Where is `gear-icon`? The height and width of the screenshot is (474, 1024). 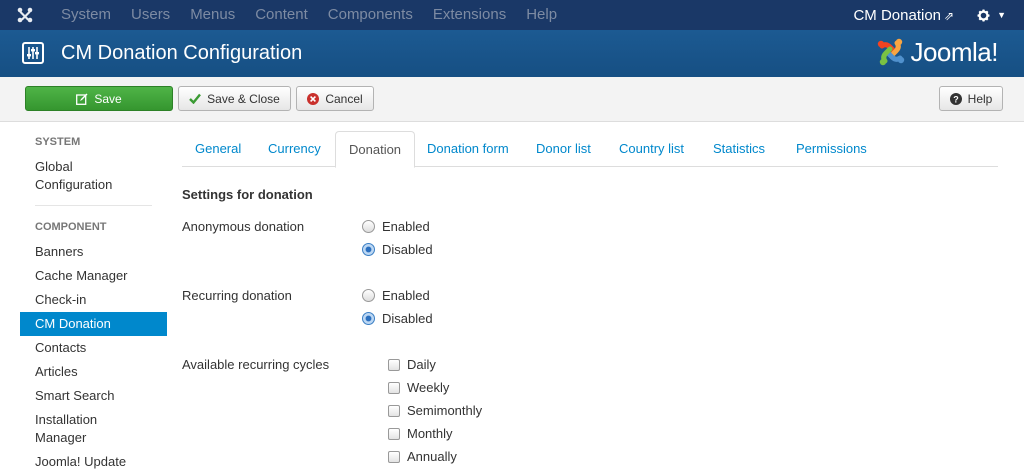
gear-icon is located at coordinates (983, 15).